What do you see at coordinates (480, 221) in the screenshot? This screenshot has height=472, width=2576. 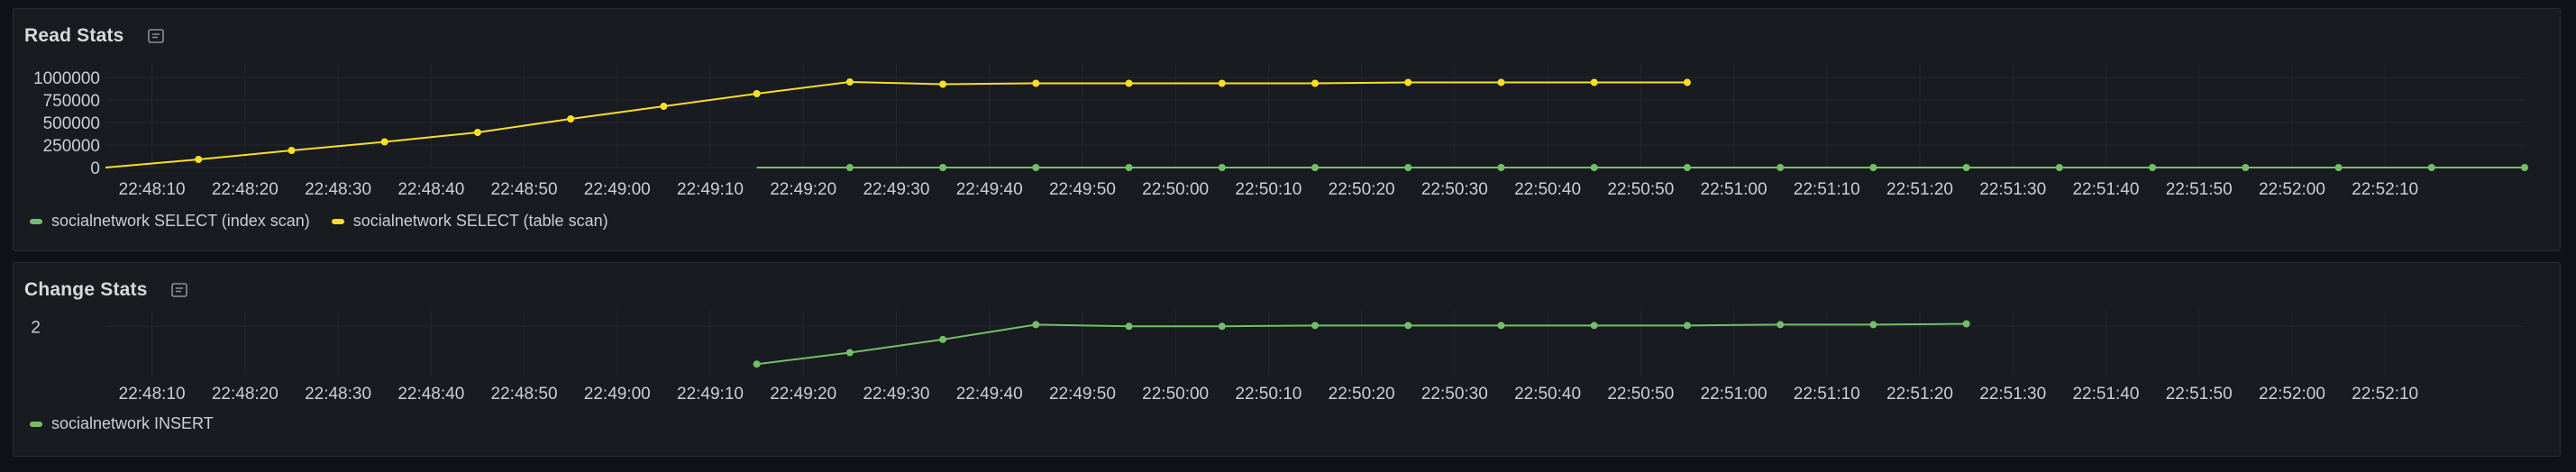 I see `legend-label: socialnetwork SELECT (table scan)` at bounding box center [480, 221].